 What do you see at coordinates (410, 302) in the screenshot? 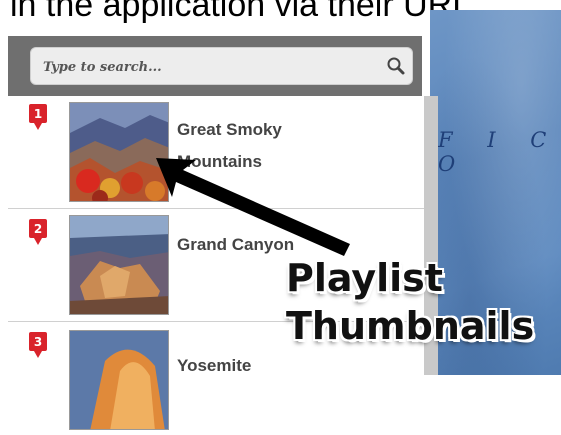
I see `annotation-label: Playlist Thumbnails` at bounding box center [410, 302].